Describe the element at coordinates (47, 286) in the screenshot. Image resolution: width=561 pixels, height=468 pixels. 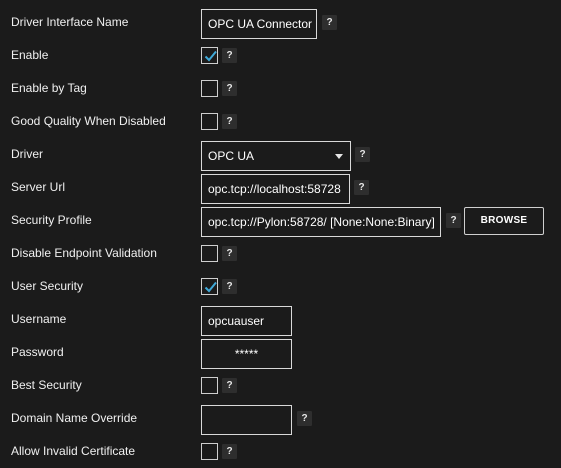
I see `user-security-label: User Security` at that location.